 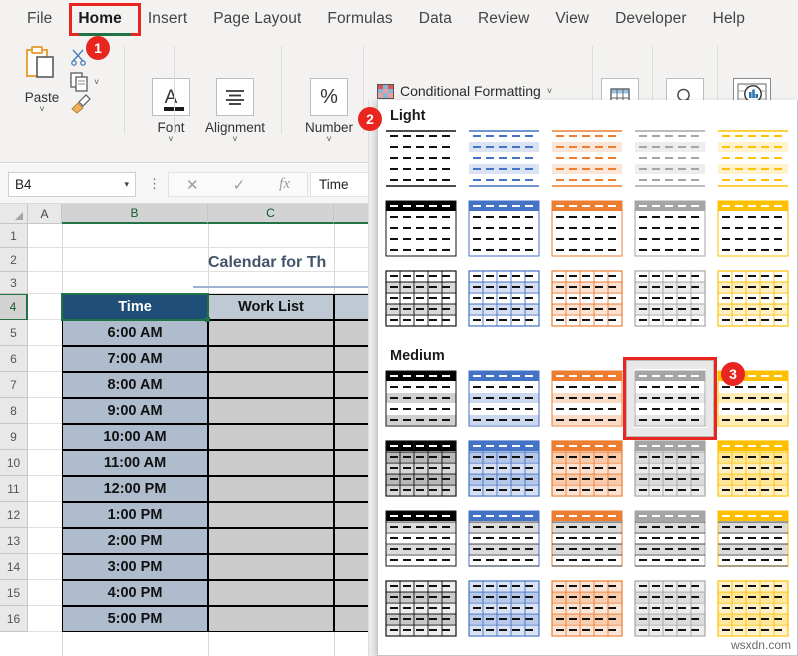 What do you see at coordinates (167, 19) in the screenshot?
I see `ribbon-tab-insert: Insert` at bounding box center [167, 19].